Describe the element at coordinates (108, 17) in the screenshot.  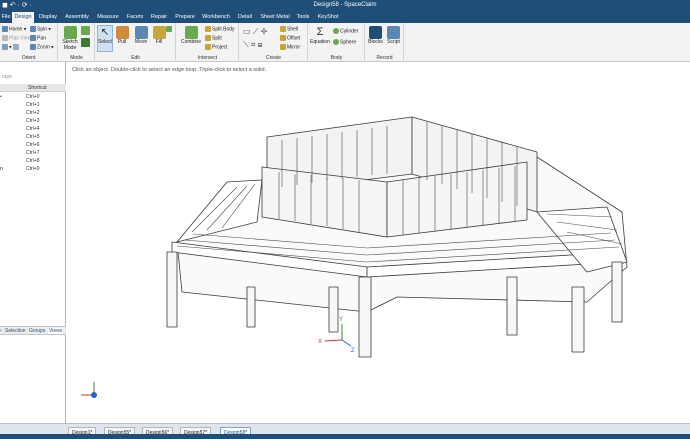
I see `tab-measure: Measure` at that location.